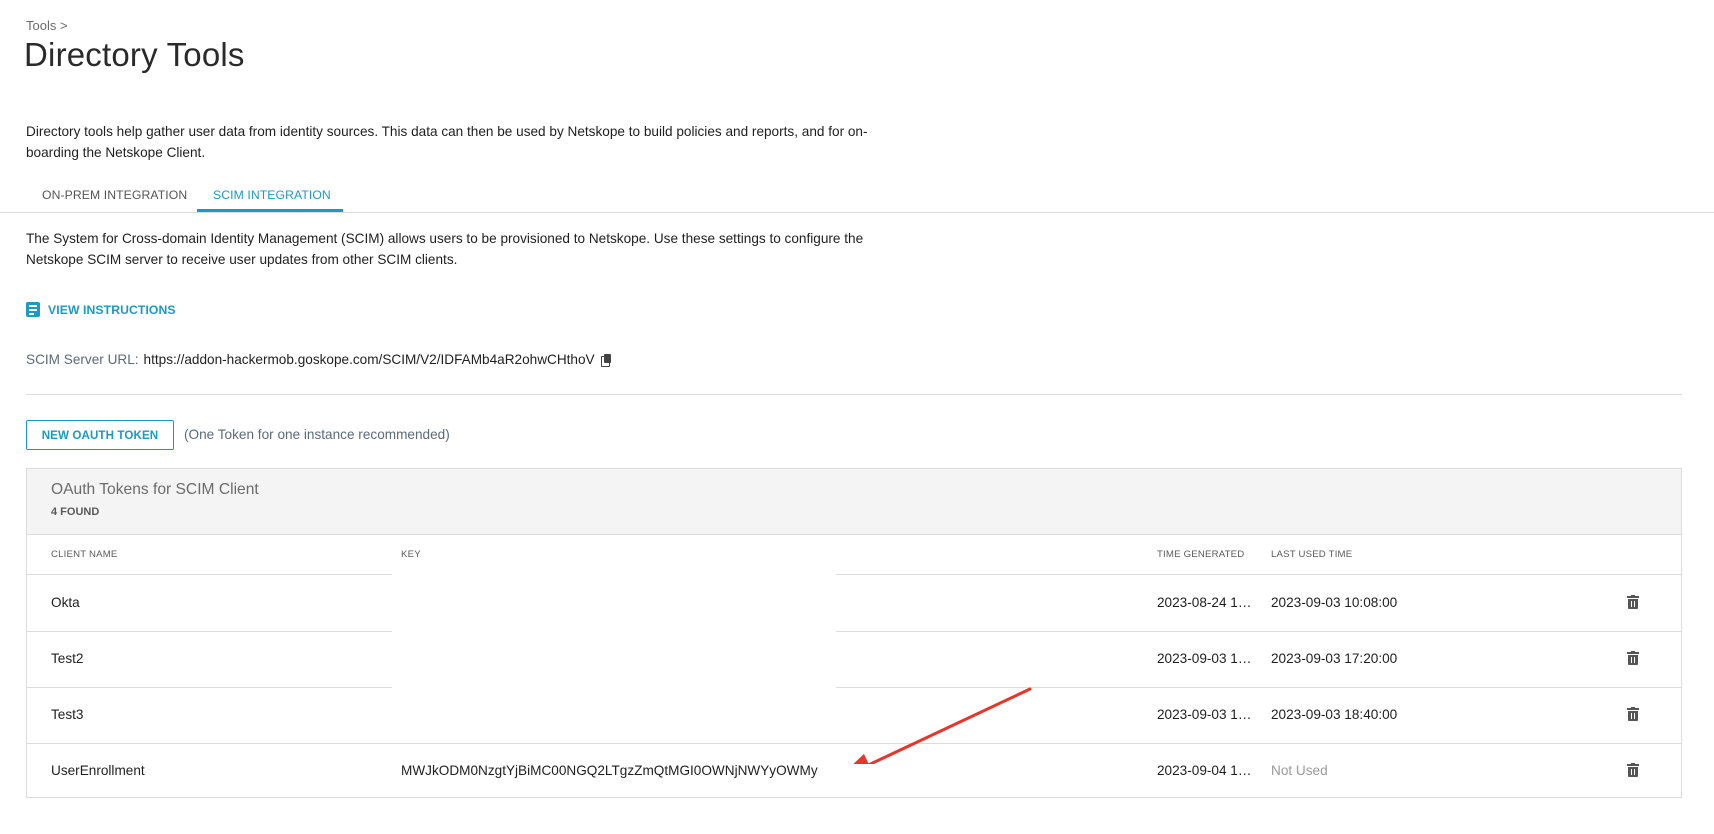 The image size is (1714, 834). What do you see at coordinates (75, 512) in the screenshot?
I see `token-count: 4 FOUND` at bounding box center [75, 512].